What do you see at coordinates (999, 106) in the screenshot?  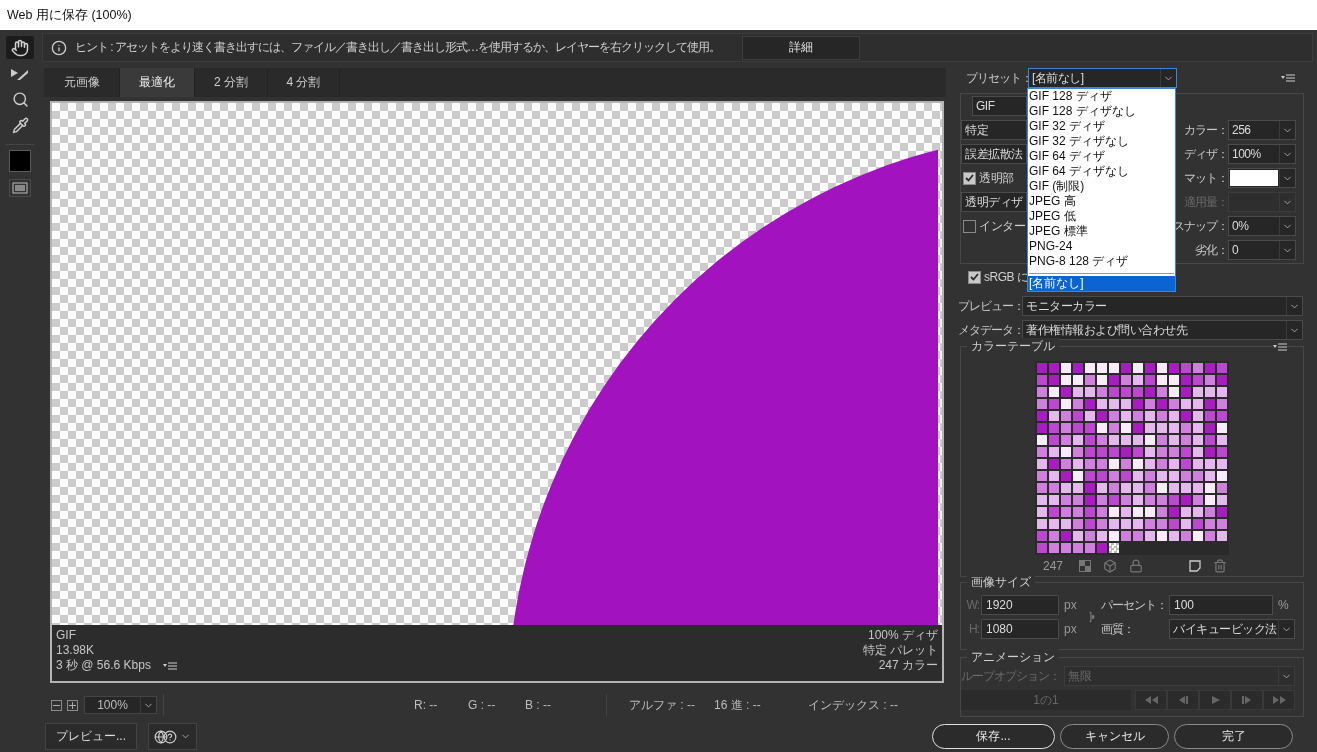 I see `format-dropdown: GIF` at bounding box center [999, 106].